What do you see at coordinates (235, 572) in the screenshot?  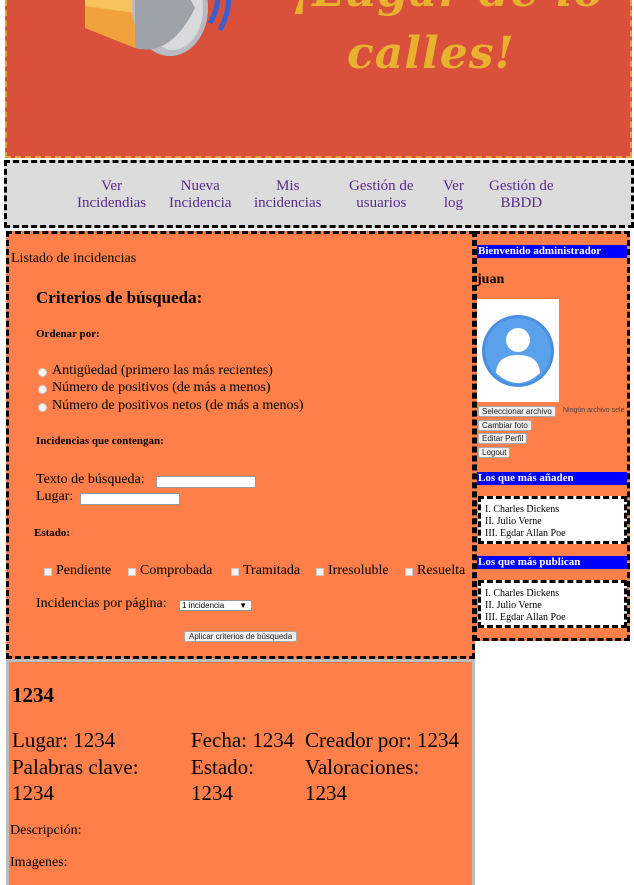 I see `checkbox-tramitada` at bounding box center [235, 572].